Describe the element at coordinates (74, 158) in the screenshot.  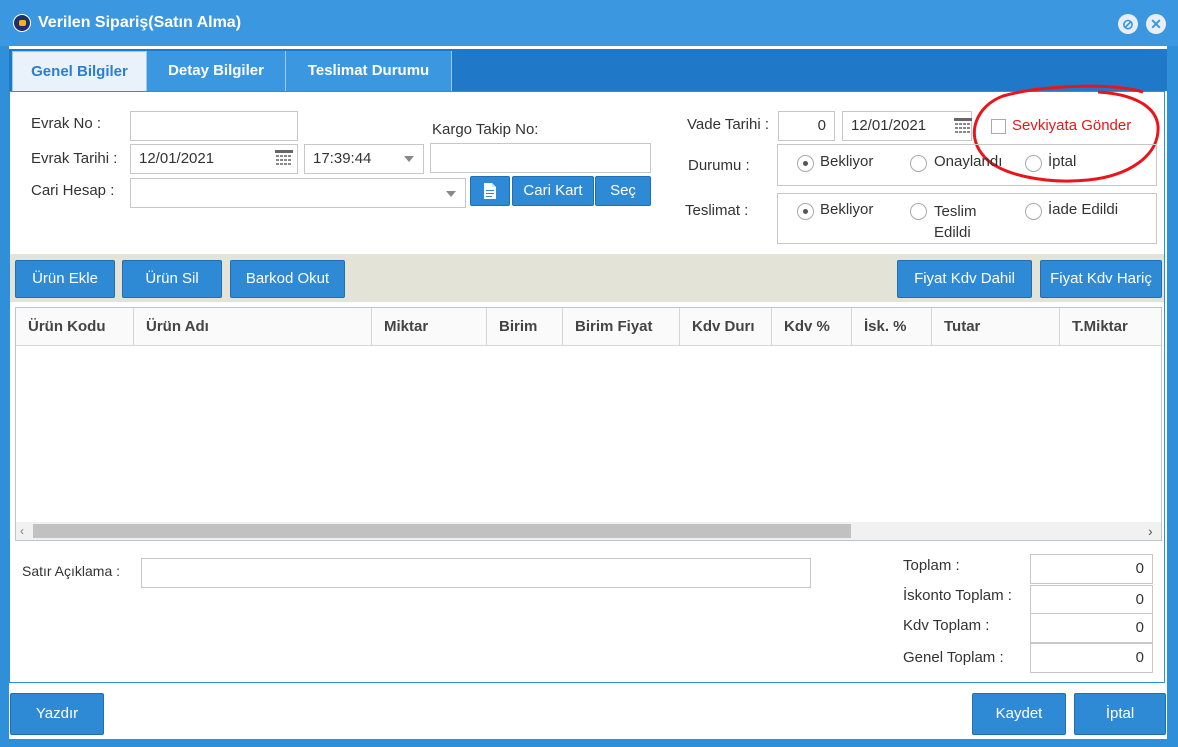
I see `evrak-tarihi-label: Evrak Tarihi :` at that location.